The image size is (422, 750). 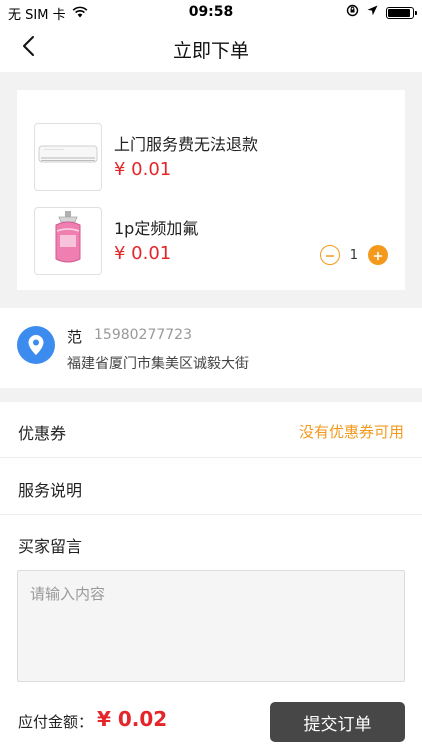 I want to click on orientation-lock-icon, so click(x=352, y=12).